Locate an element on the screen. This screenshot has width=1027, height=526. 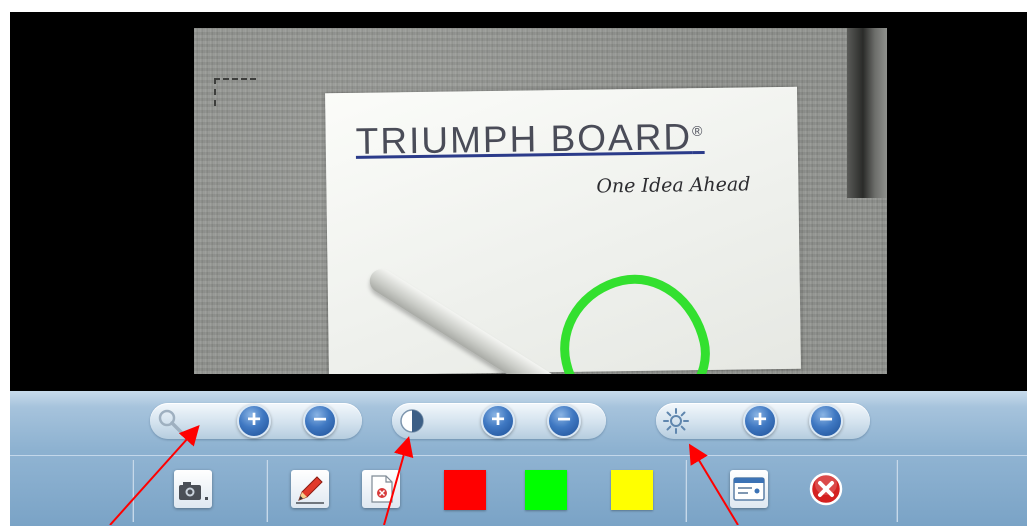
eraser-icon is located at coordinates (382, 489).